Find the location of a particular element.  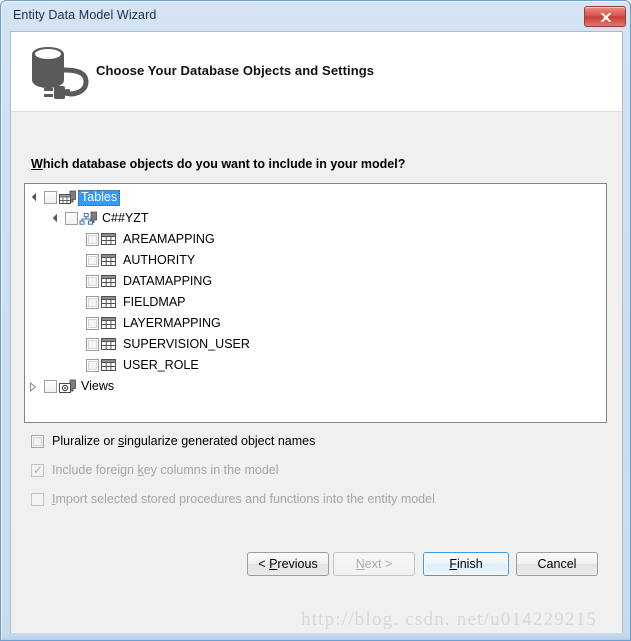

tree-row: FIELDMAP is located at coordinates (315, 302).